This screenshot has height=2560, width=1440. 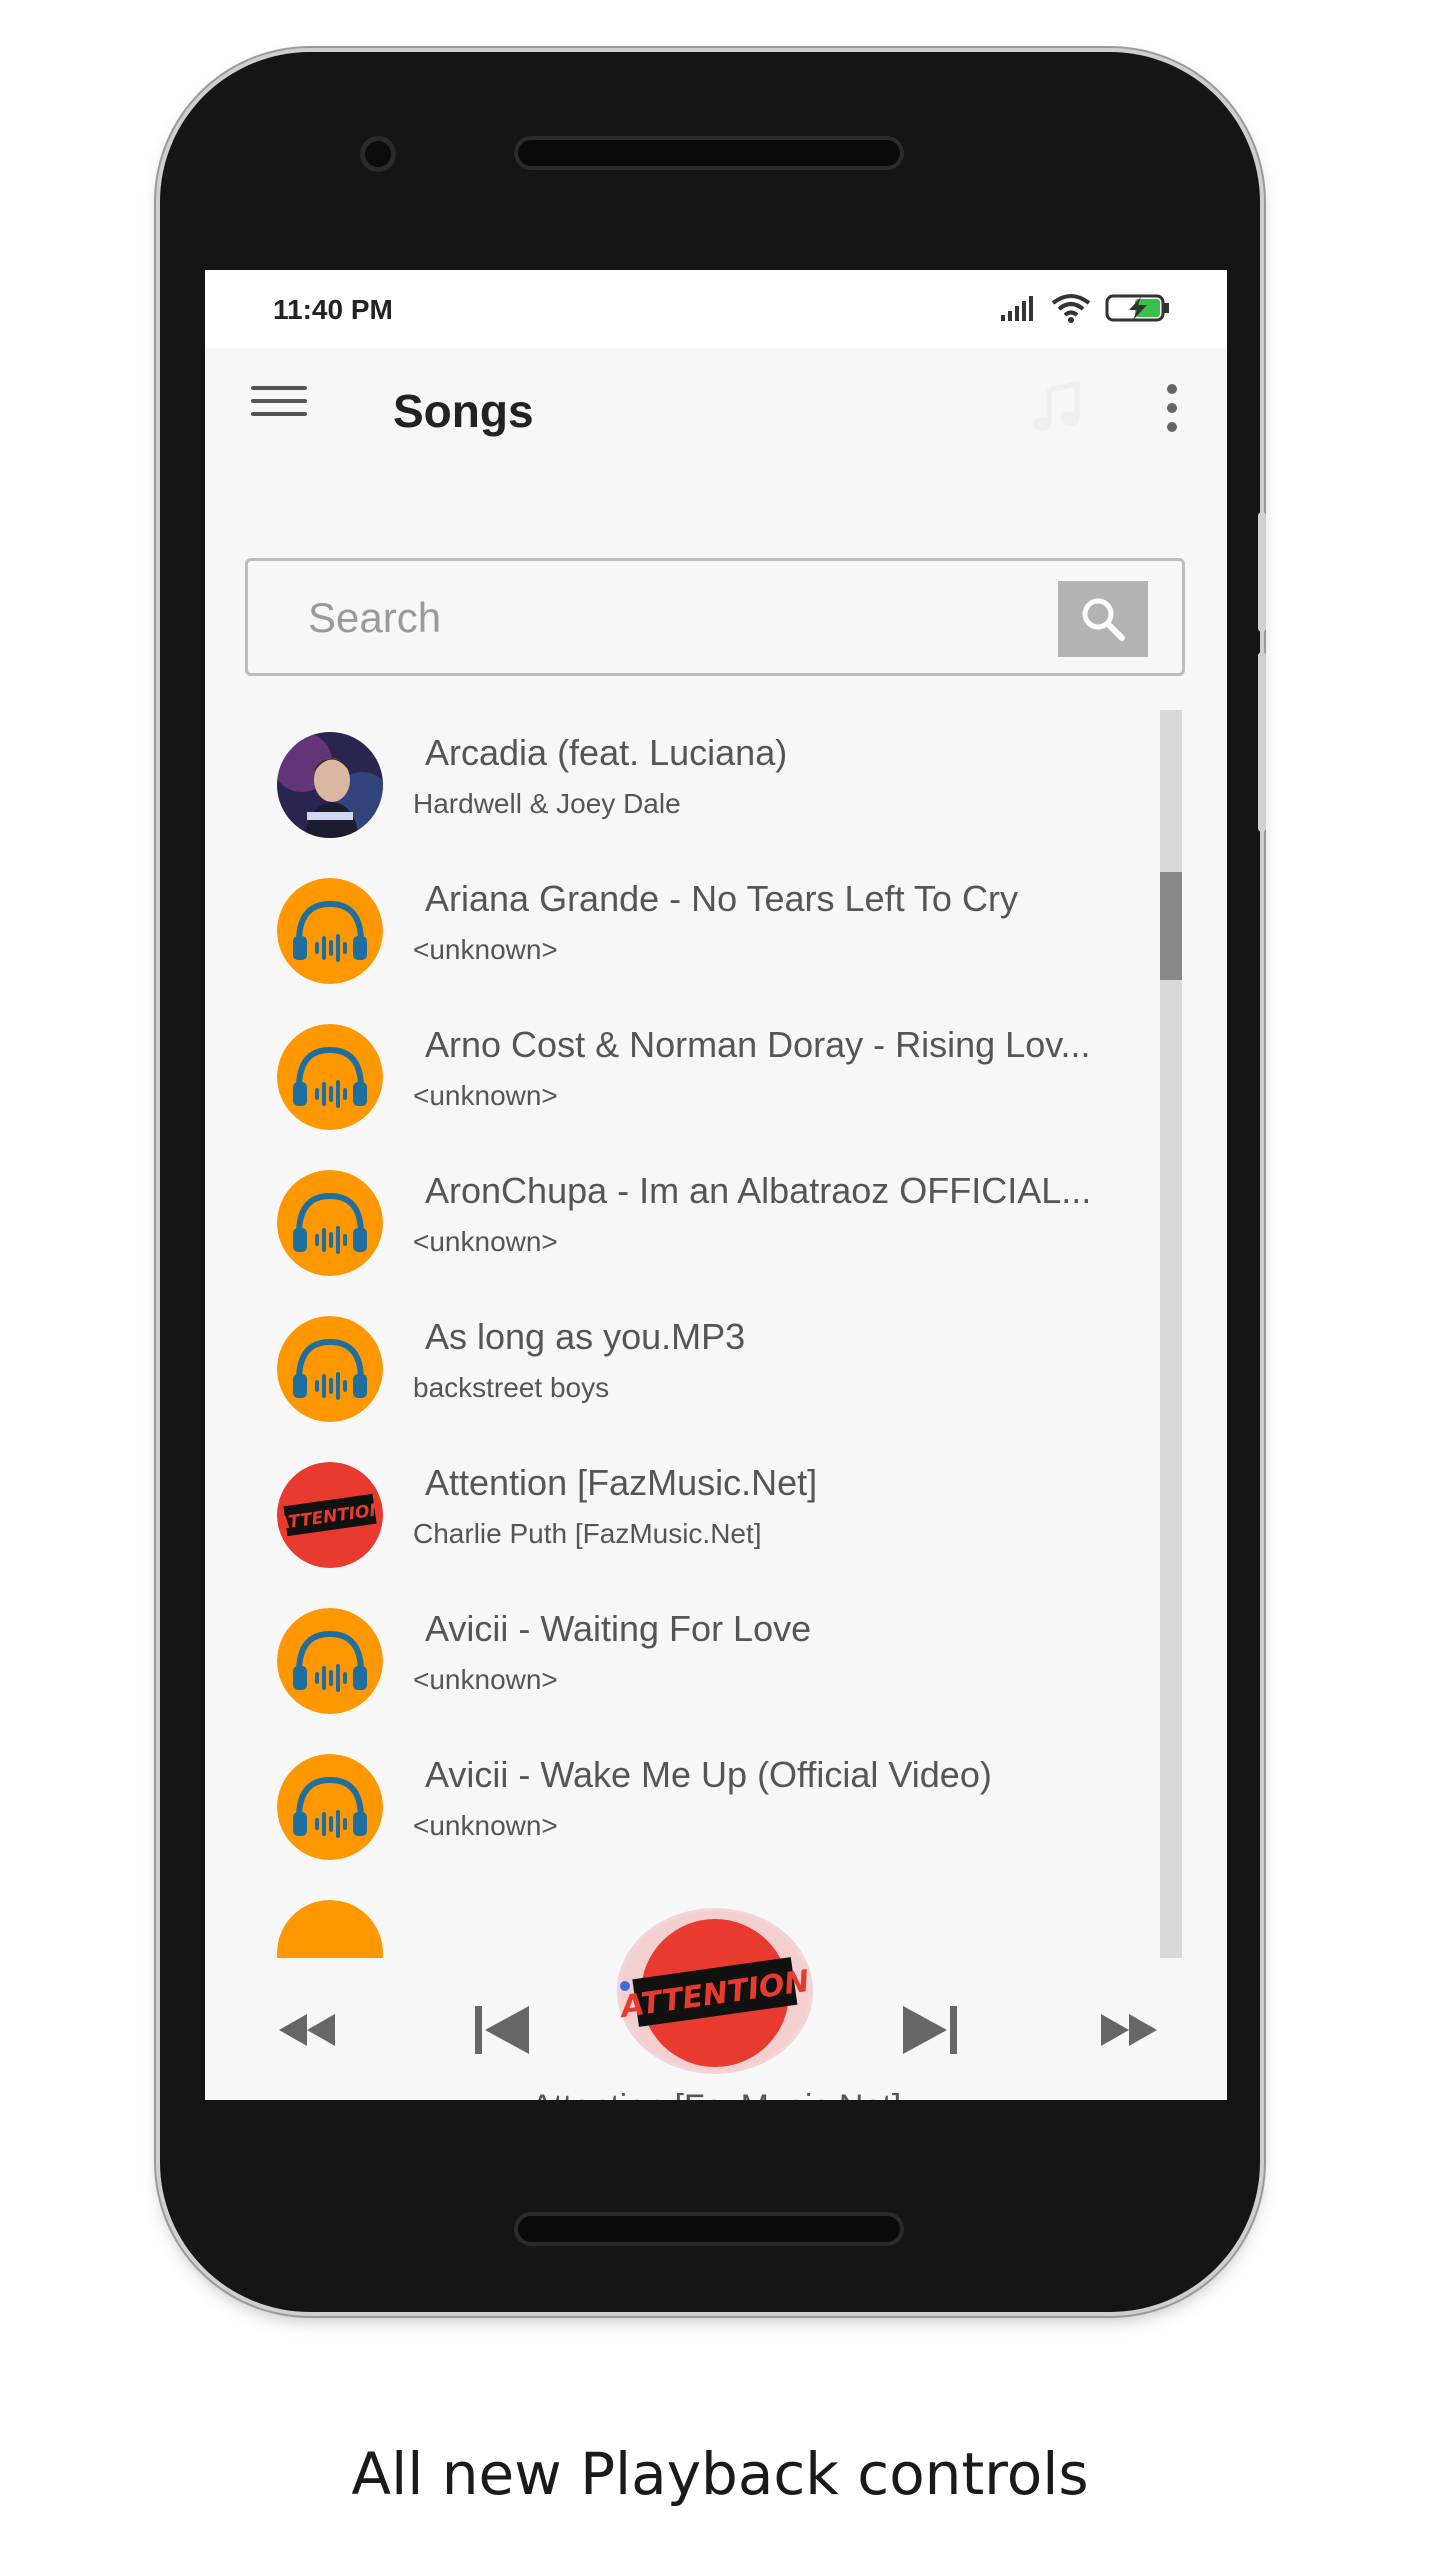 I want to click on more-options-icon, so click(x=1173, y=408).